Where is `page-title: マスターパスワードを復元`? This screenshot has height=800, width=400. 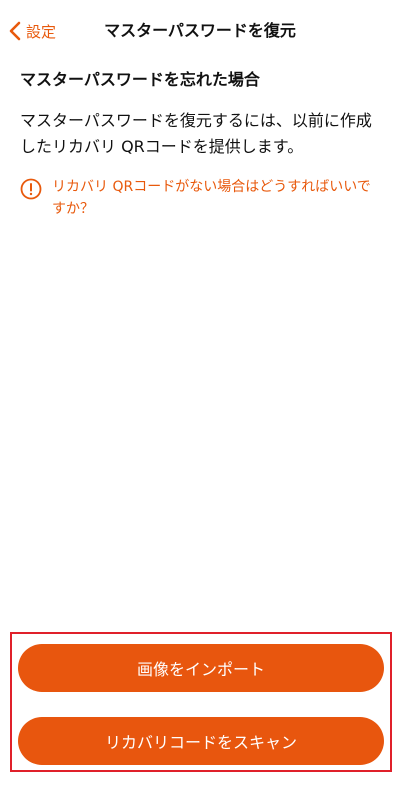
page-title: マスターパスワードを復元 is located at coordinates (200, 30).